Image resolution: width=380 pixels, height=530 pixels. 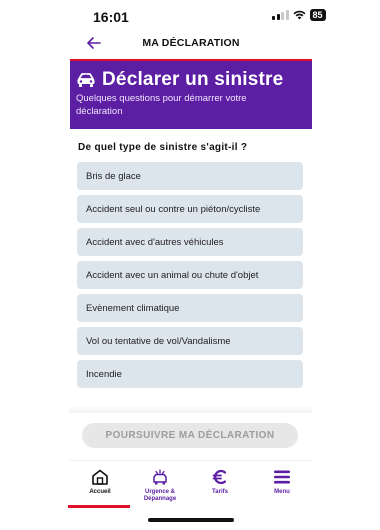 What do you see at coordinates (100, 492) in the screenshot?
I see `nav-label-accueil: Accueil` at bounding box center [100, 492].